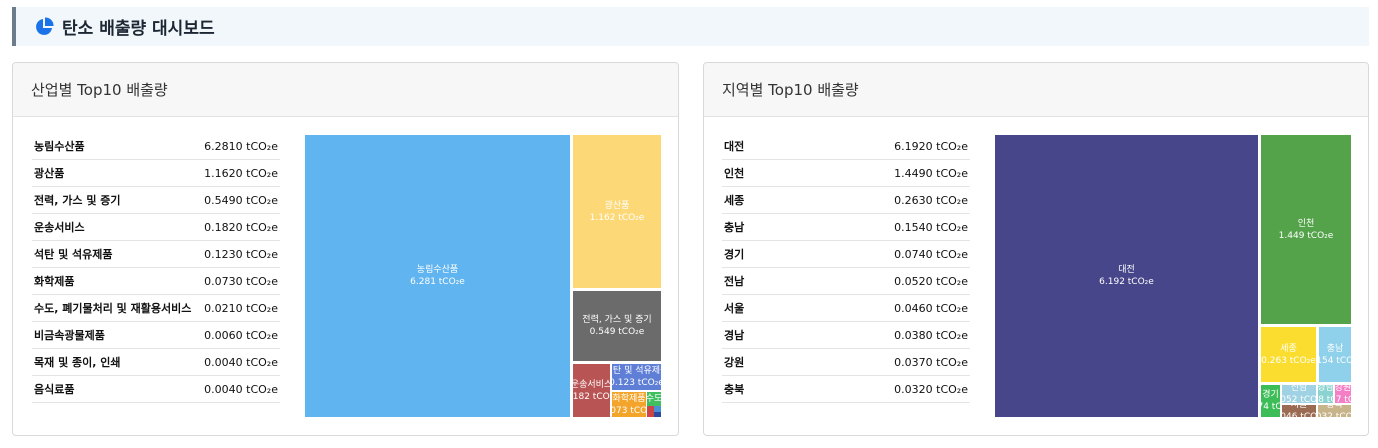 The image size is (1378, 448). I want to click on treemap-cell: 운송서비스0.182 tCO₂e, so click(591, 390).